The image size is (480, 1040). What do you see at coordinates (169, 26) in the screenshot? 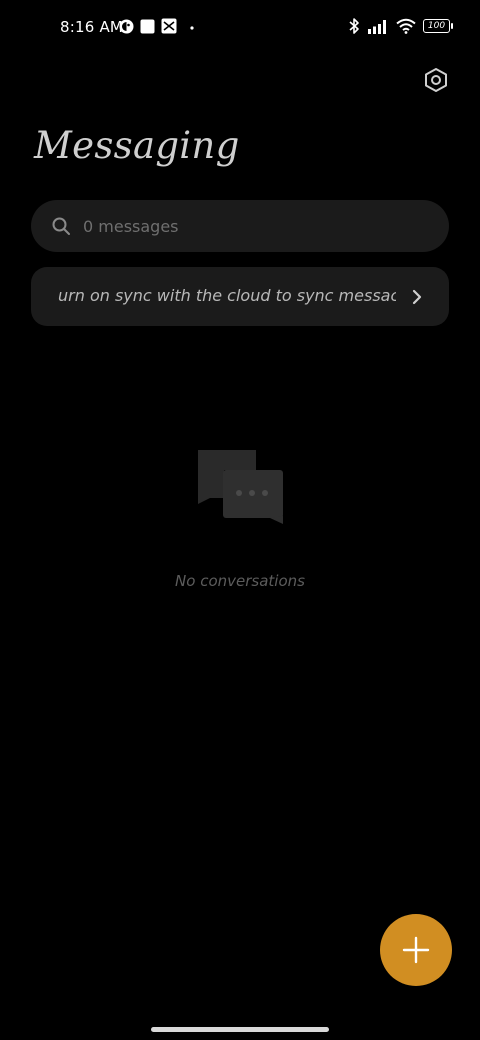
I see `sync-box-icon` at bounding box center [169, 26].